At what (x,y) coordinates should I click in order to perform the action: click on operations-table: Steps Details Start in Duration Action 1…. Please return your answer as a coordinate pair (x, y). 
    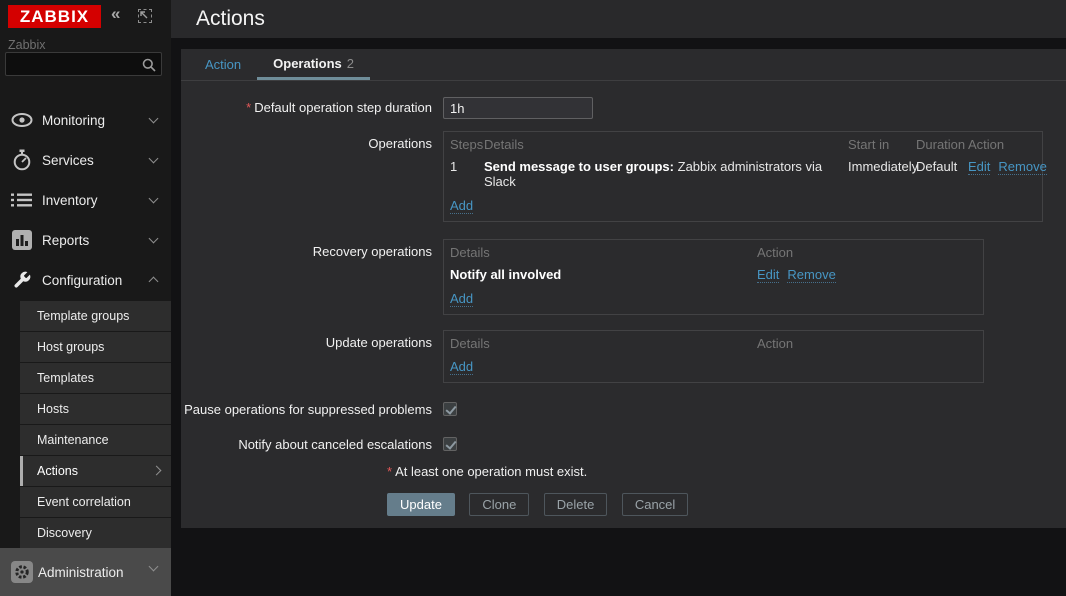
    Looking at the image, I should click on (745, 176).